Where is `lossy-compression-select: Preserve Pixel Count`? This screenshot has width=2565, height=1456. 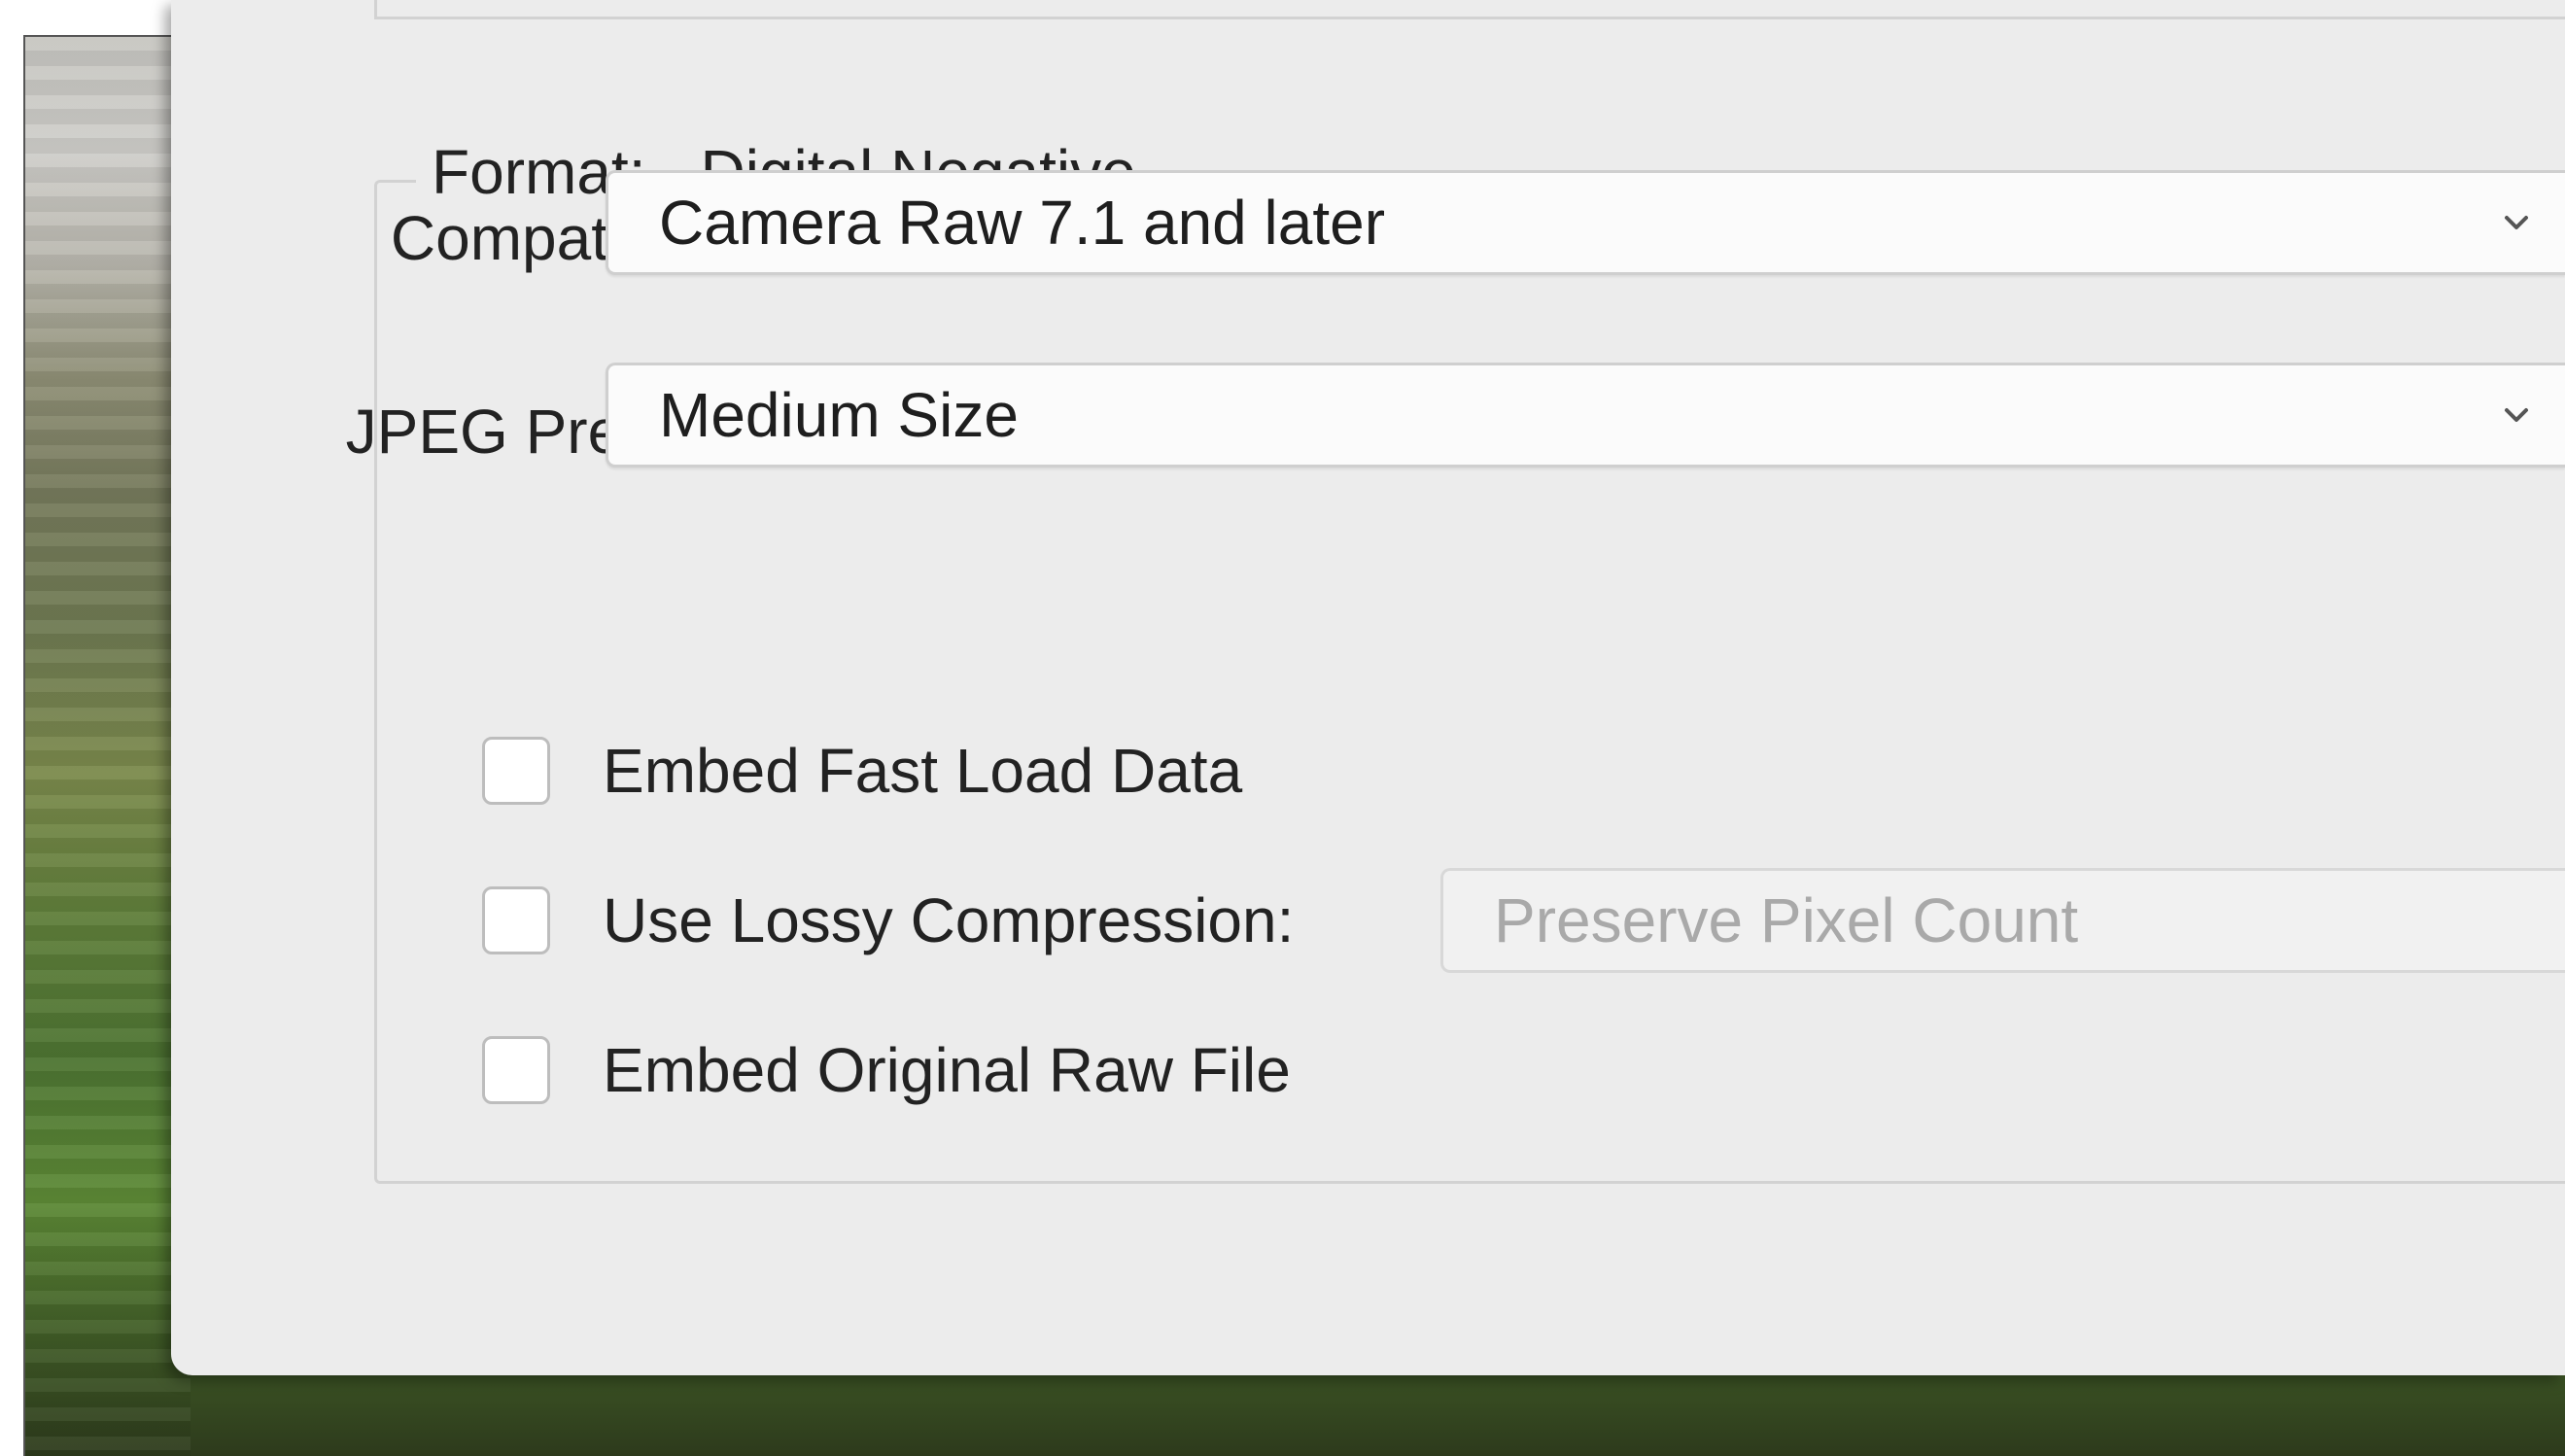
lossy-compression-select: Preserve Pixel Count is located at coordinates (2003, 920).